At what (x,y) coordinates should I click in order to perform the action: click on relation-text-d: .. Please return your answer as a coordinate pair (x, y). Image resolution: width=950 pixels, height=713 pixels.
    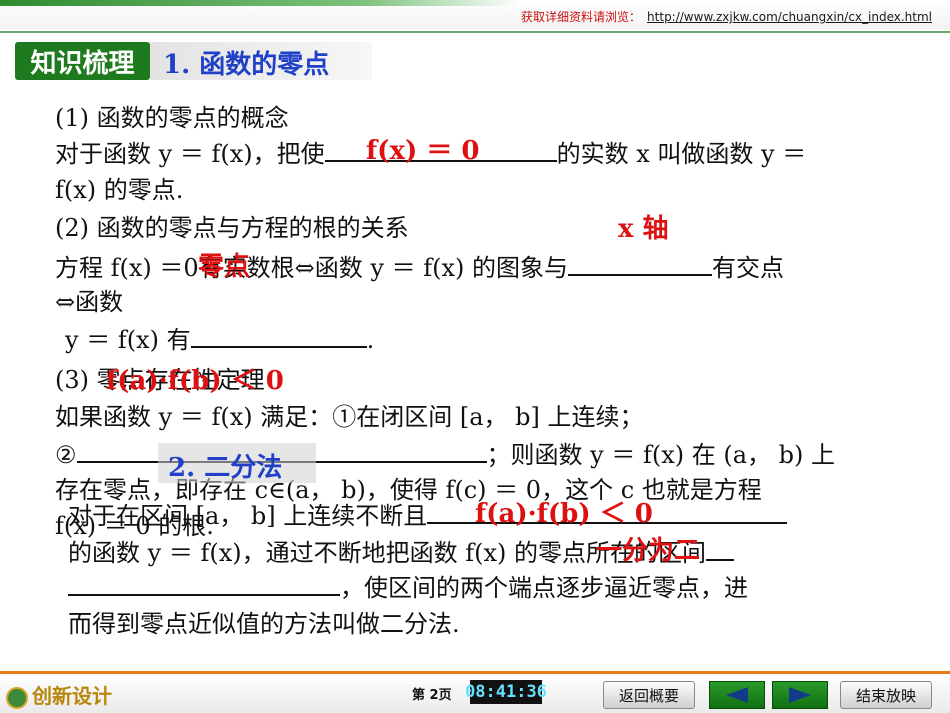
    Looking at the image, I should click on (370, 340).